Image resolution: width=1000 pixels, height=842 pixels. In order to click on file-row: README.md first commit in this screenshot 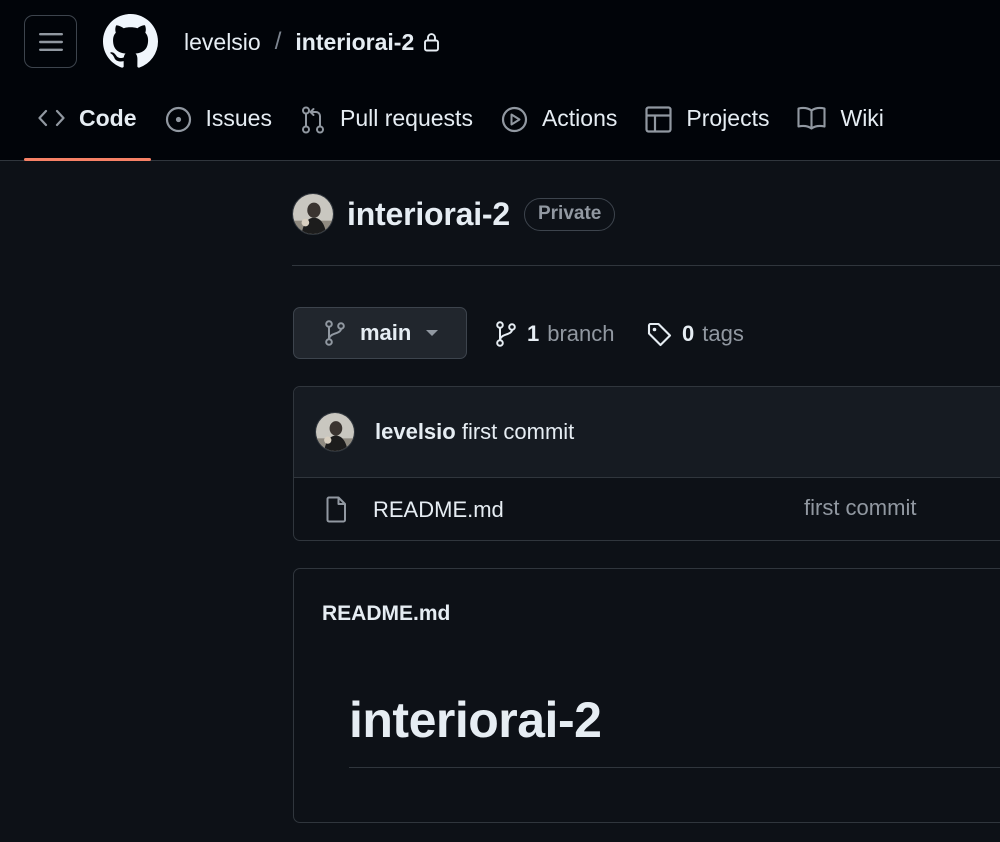, I will do `click(647, 509)`.